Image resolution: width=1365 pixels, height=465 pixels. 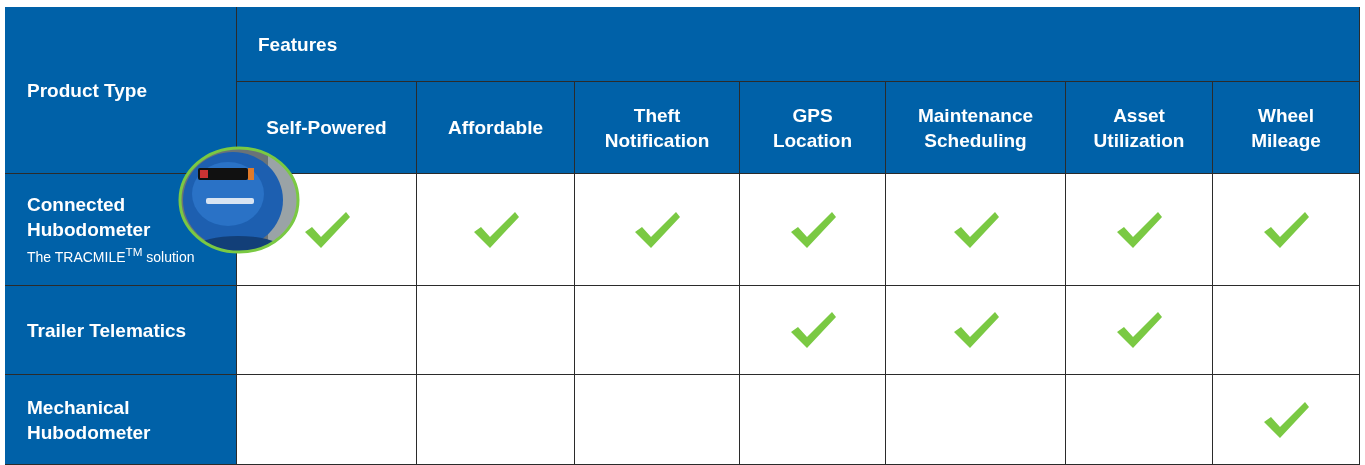 What do you see at coordinates (107, 330) in the screenshot?
I see `row-heading: Trailer Telematics` at bounding box center [107, 330].